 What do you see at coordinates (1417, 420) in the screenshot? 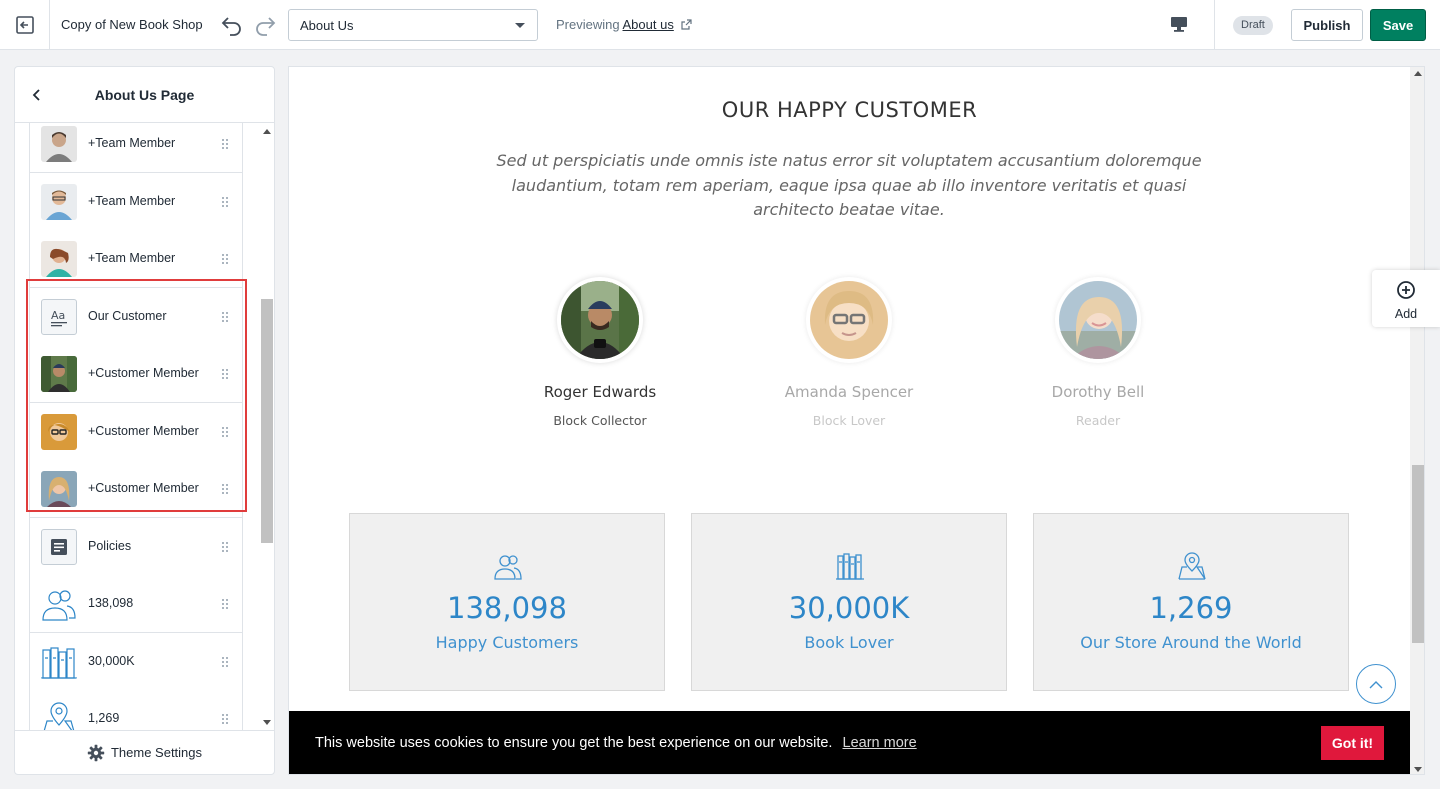
I see `preview-scrollbar` at bounding box center [1417, 420].